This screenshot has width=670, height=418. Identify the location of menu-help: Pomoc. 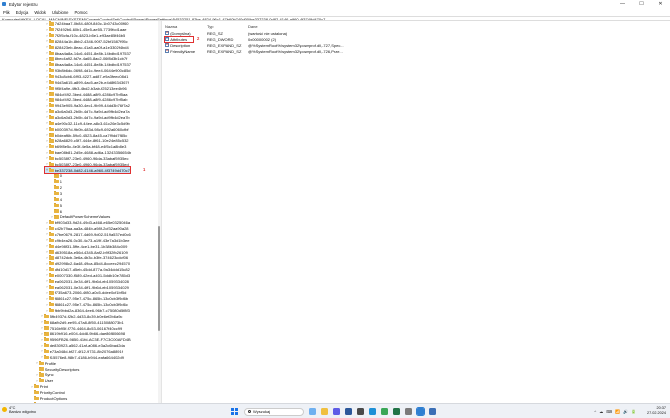
(81, 12).